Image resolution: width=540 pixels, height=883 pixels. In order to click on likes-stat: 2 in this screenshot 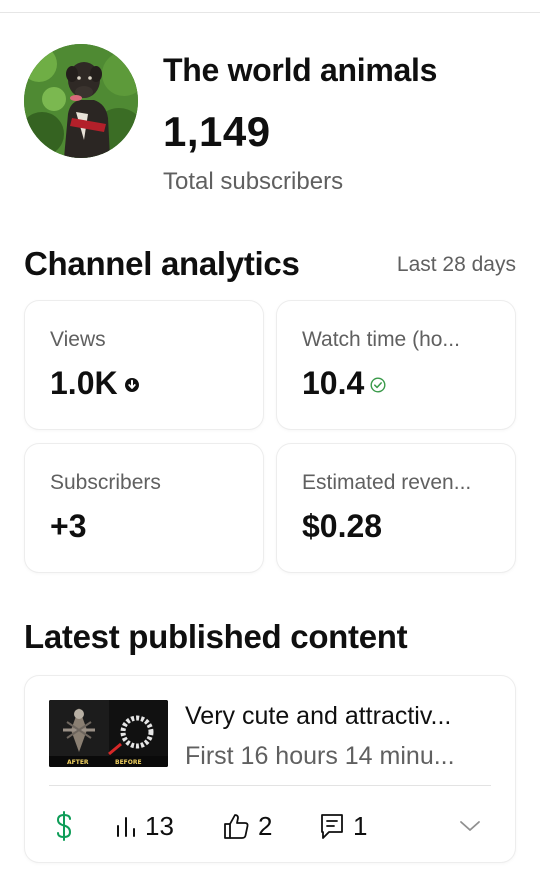, I will do `click(247, 826)`.